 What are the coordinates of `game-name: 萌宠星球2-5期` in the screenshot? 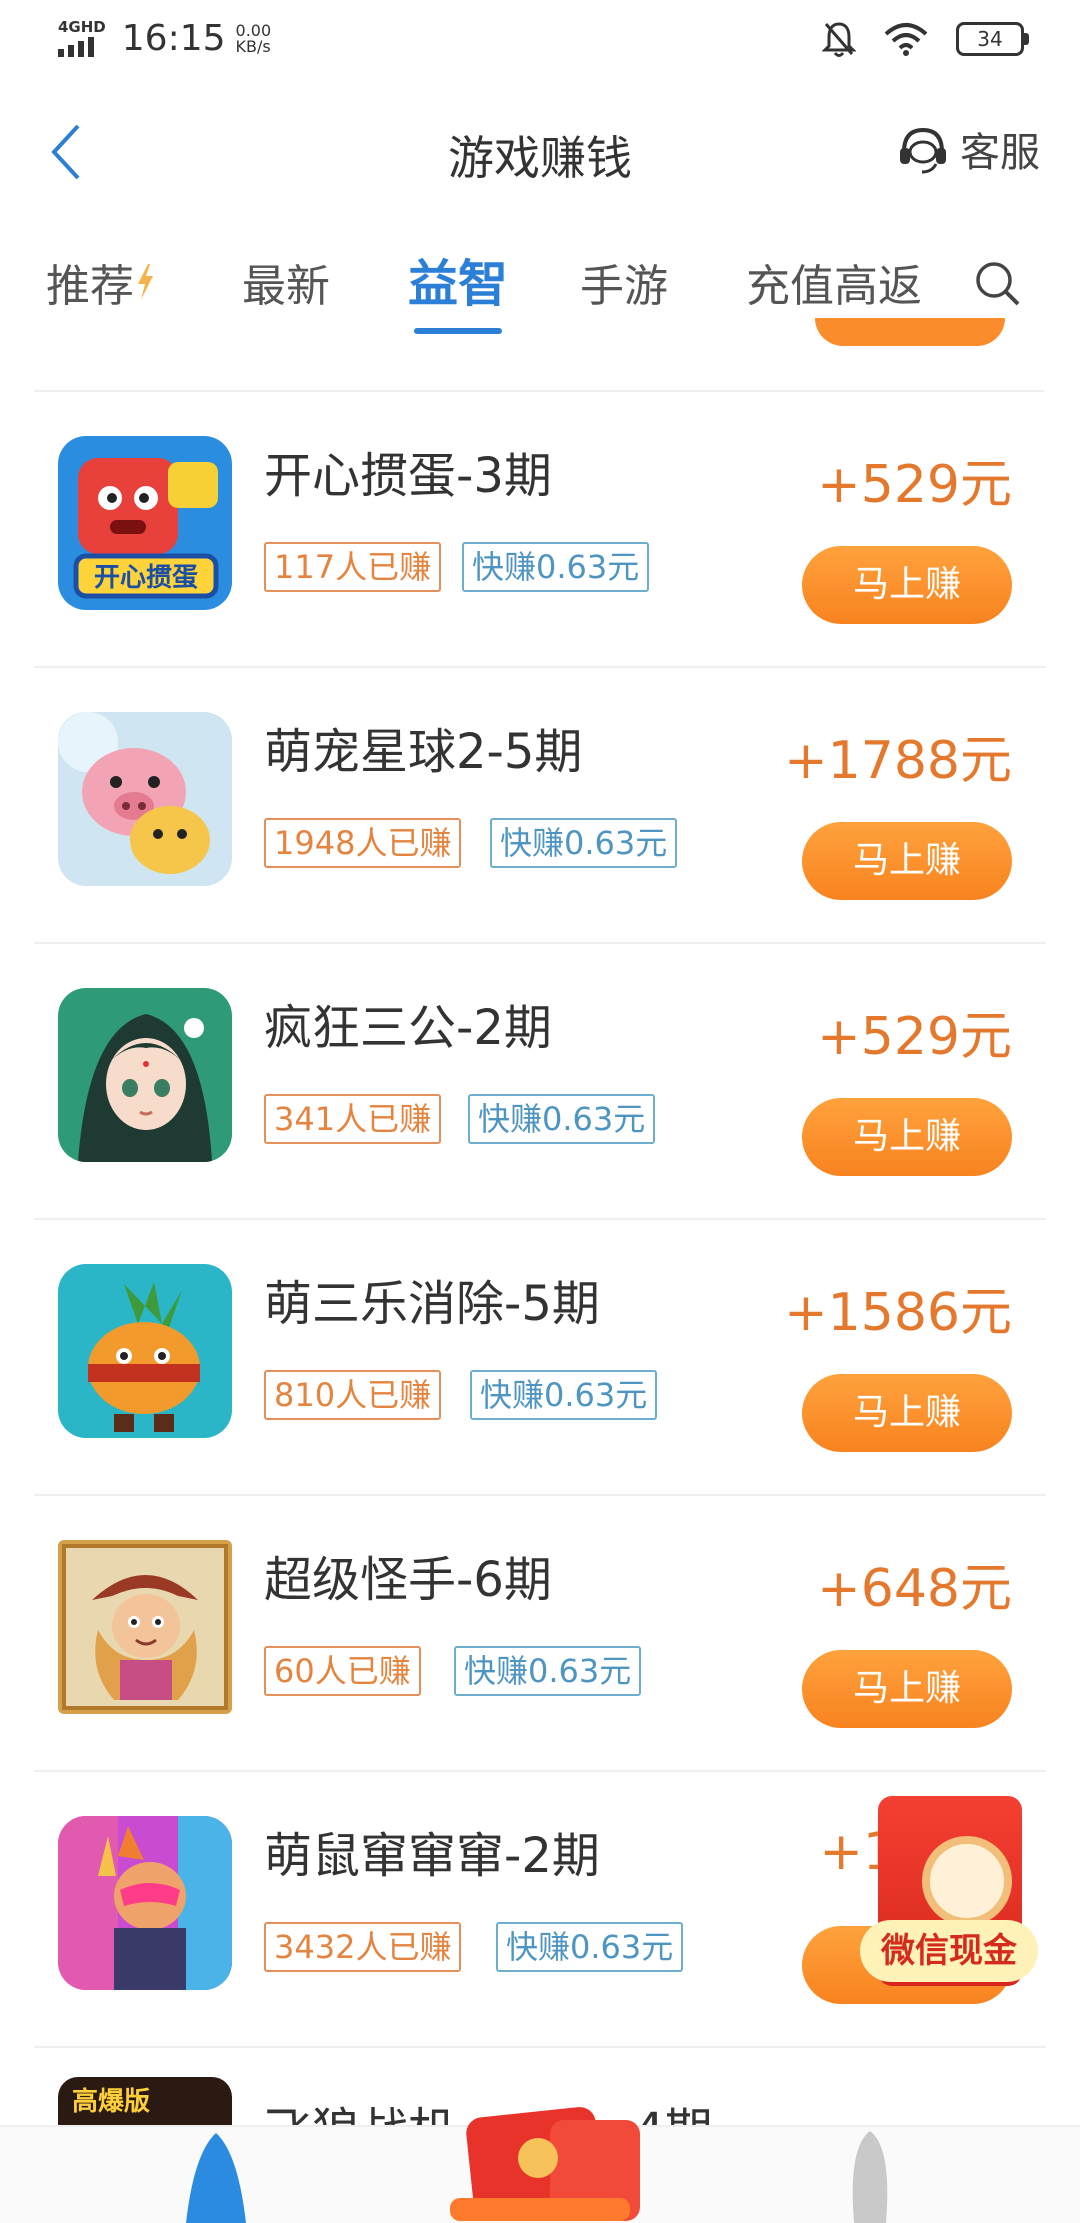 It's located at (423, 752).